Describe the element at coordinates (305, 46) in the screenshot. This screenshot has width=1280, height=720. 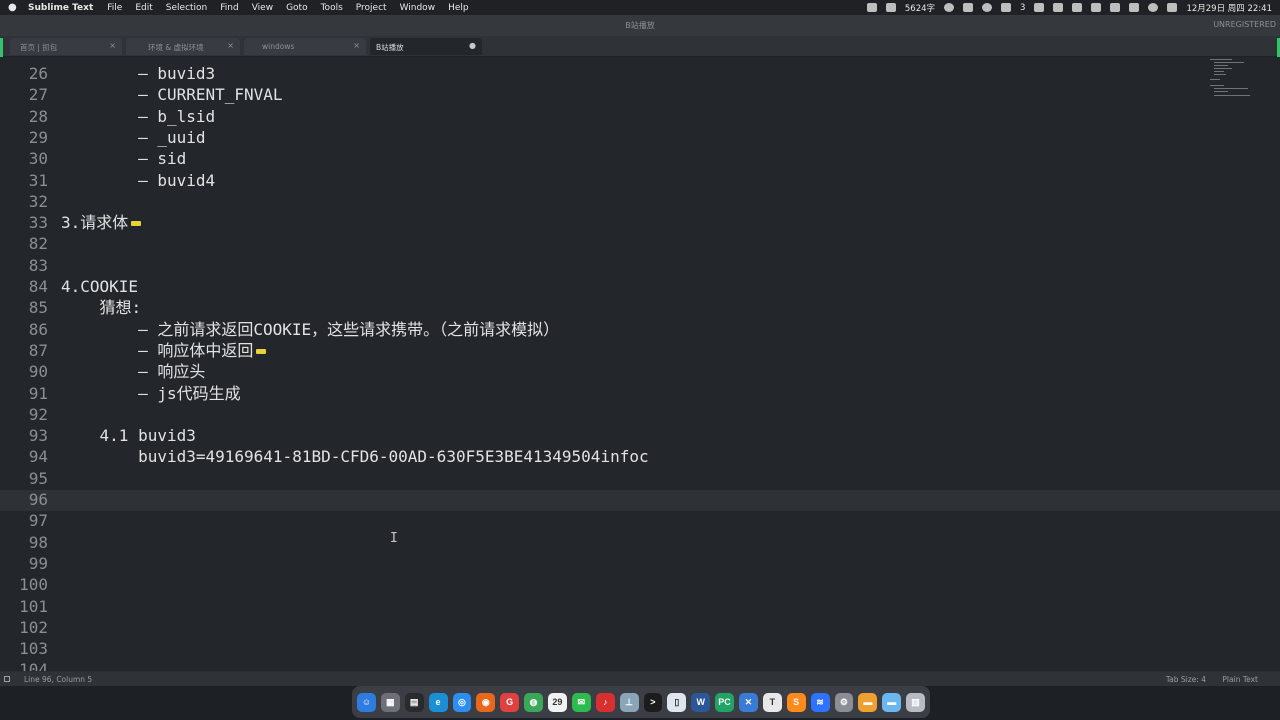
I see `tab-3: windows ×` at that location.